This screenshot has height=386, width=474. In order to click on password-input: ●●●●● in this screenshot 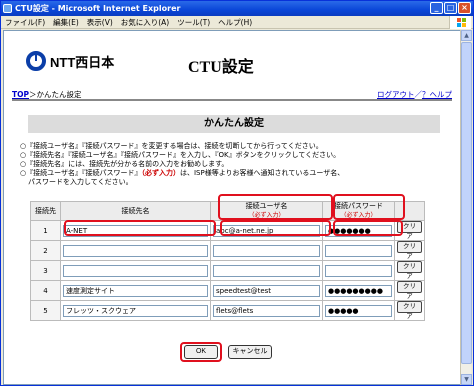, I will do `click(358, 310)`.